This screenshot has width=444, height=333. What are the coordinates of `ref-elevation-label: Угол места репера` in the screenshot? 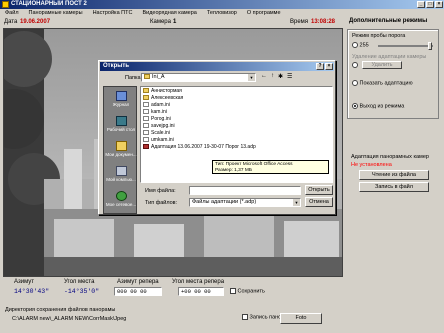 It's located at (198, 282).